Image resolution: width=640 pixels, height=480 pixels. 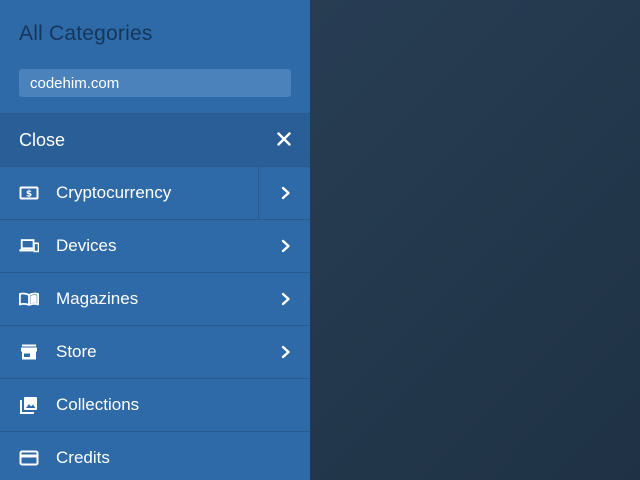 I want to click on menu-item-label: Credits, so click(x=83, y=457).